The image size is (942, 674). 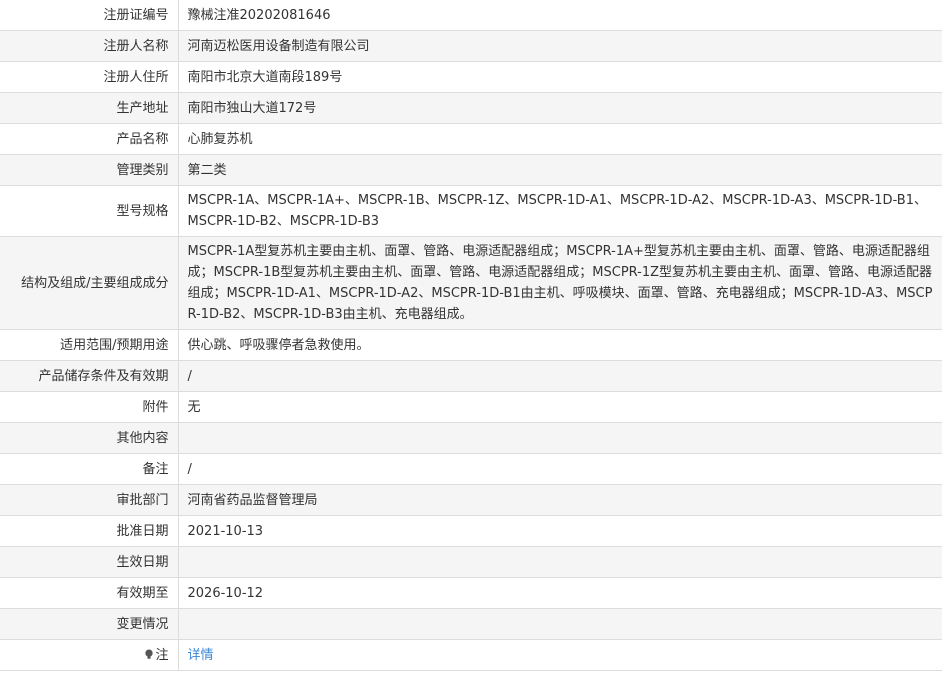 What do you see at coordinates (89, 593) in the screenshot?
I see `row-label: 有效期至` at bounding box center [89, 593].